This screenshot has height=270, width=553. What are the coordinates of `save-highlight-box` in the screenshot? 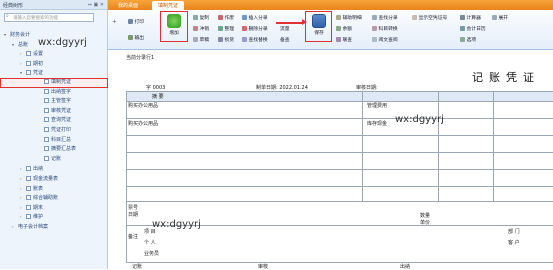 It's located at (318, 26).